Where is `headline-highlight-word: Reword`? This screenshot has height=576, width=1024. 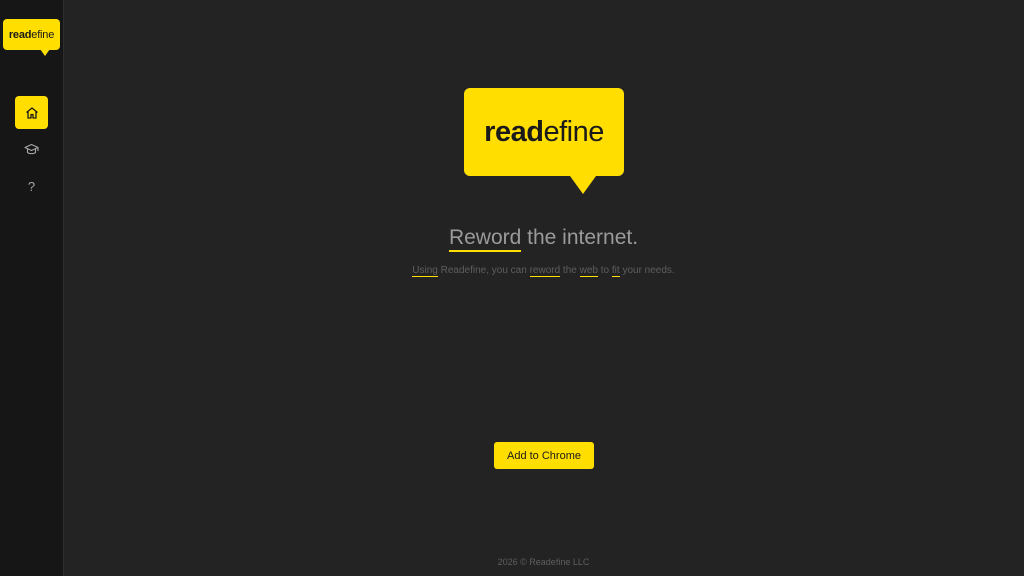 headline-highlight-word: Reword is located at coordinates (485, 239).